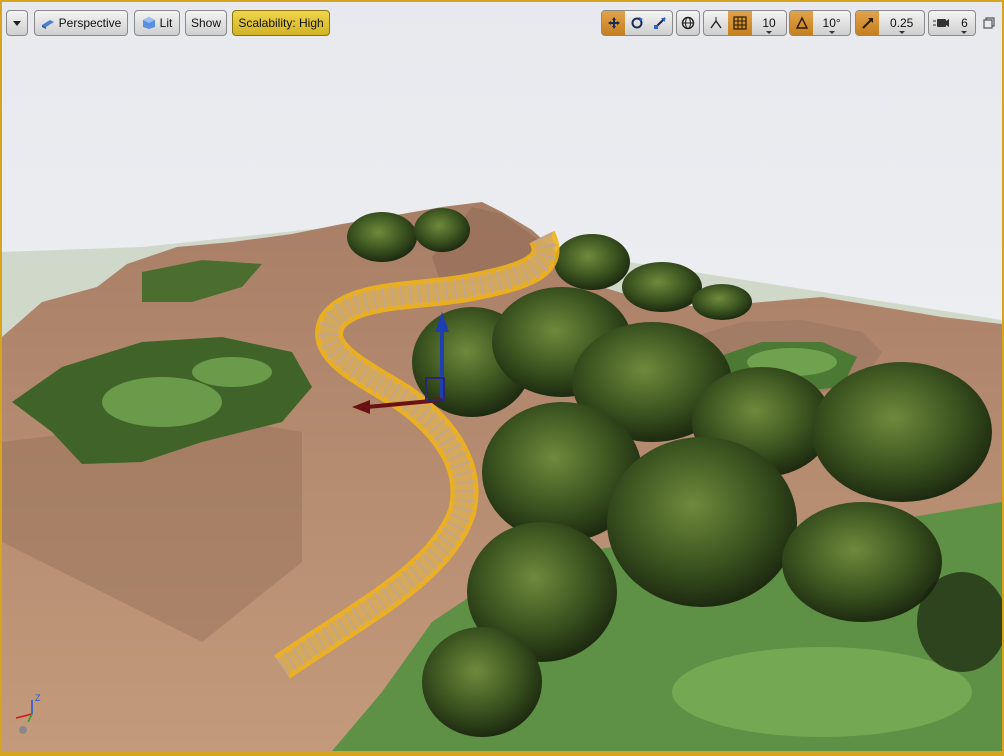 This screenshot has width=1004, height=756. I want to click on scalability-button: Scalability: High, so click(281, 23).